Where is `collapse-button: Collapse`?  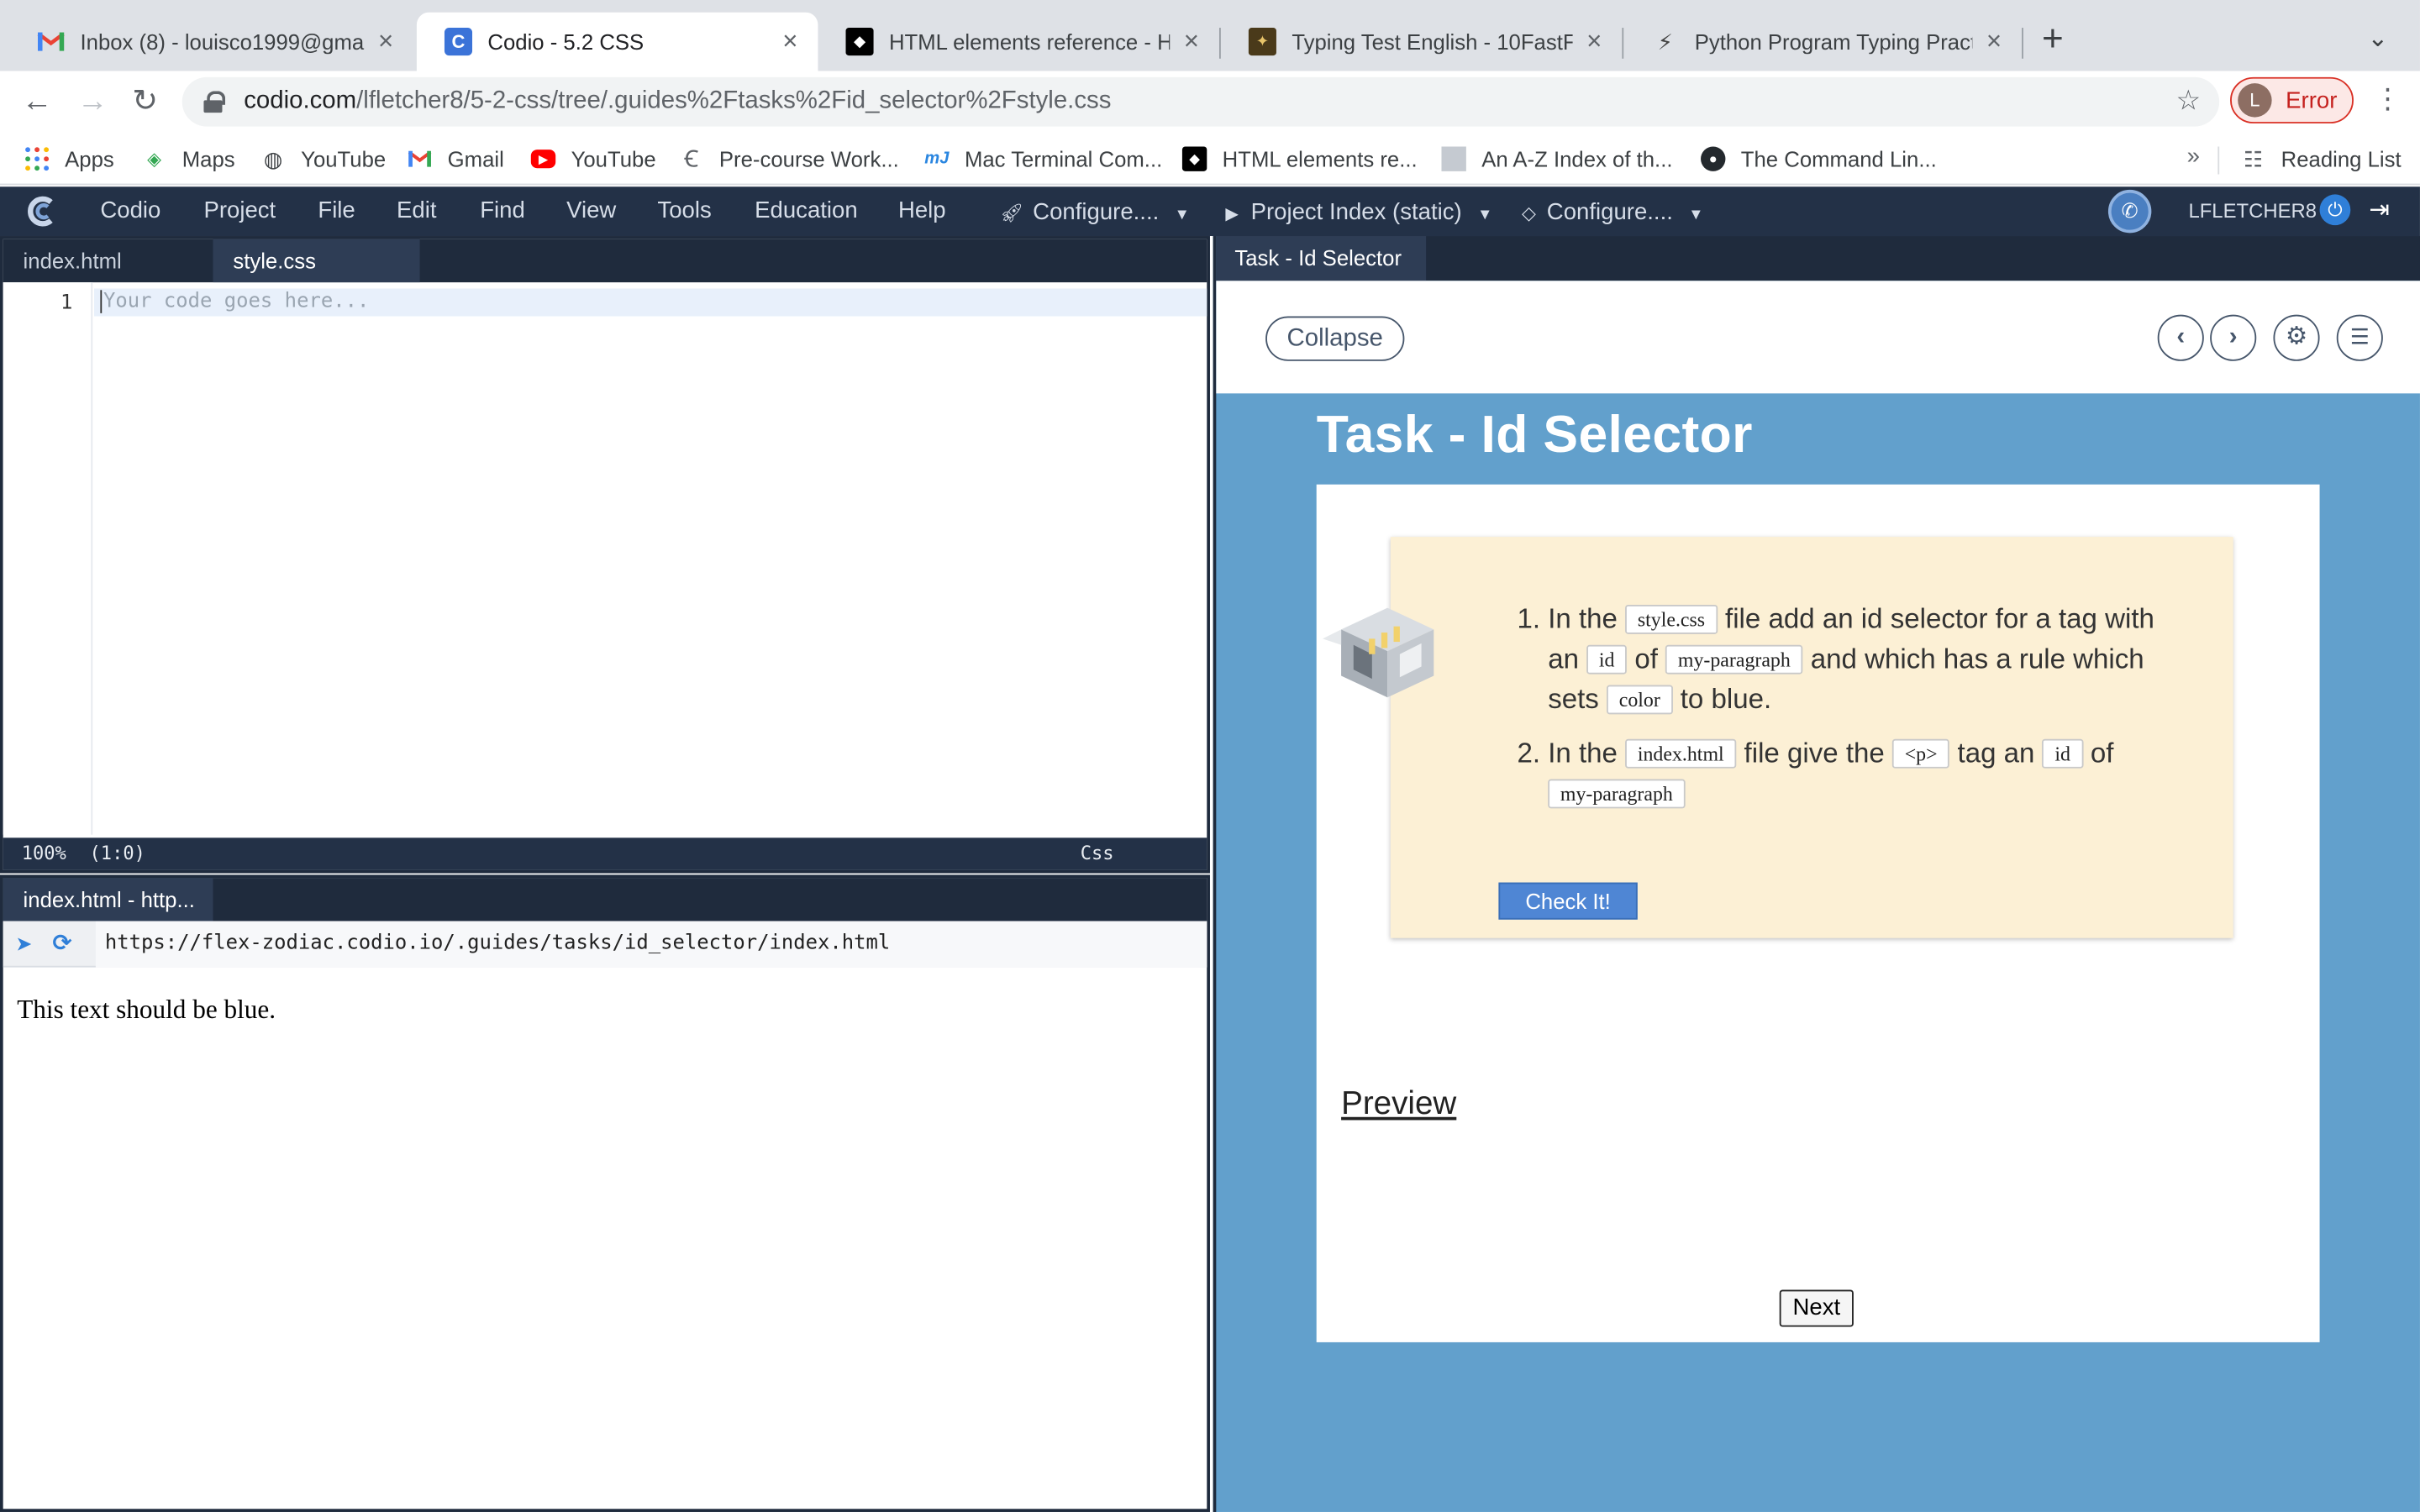
collapse-button: Collapse is located at coordinates (1335, 338).